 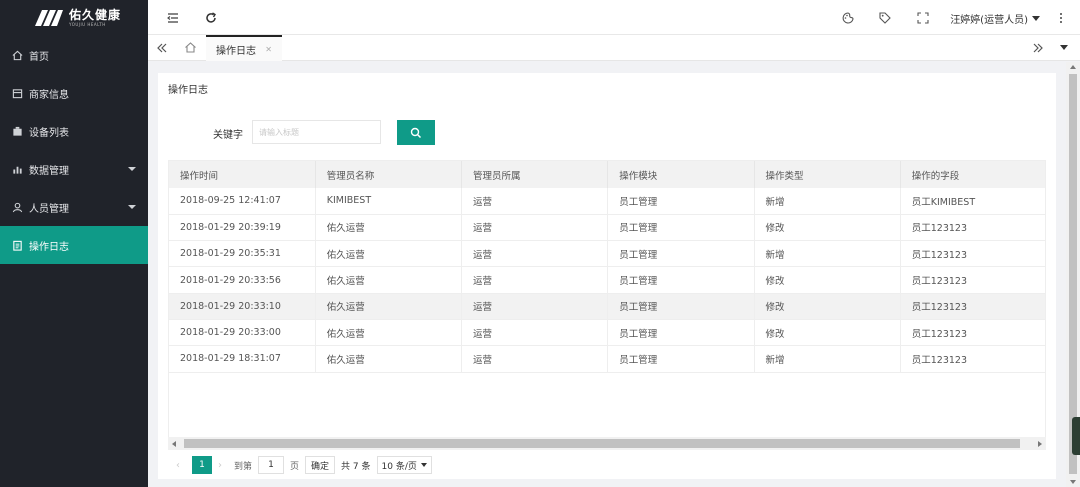 I want to click on fullscreen-icon, so click(x=923, y=18).